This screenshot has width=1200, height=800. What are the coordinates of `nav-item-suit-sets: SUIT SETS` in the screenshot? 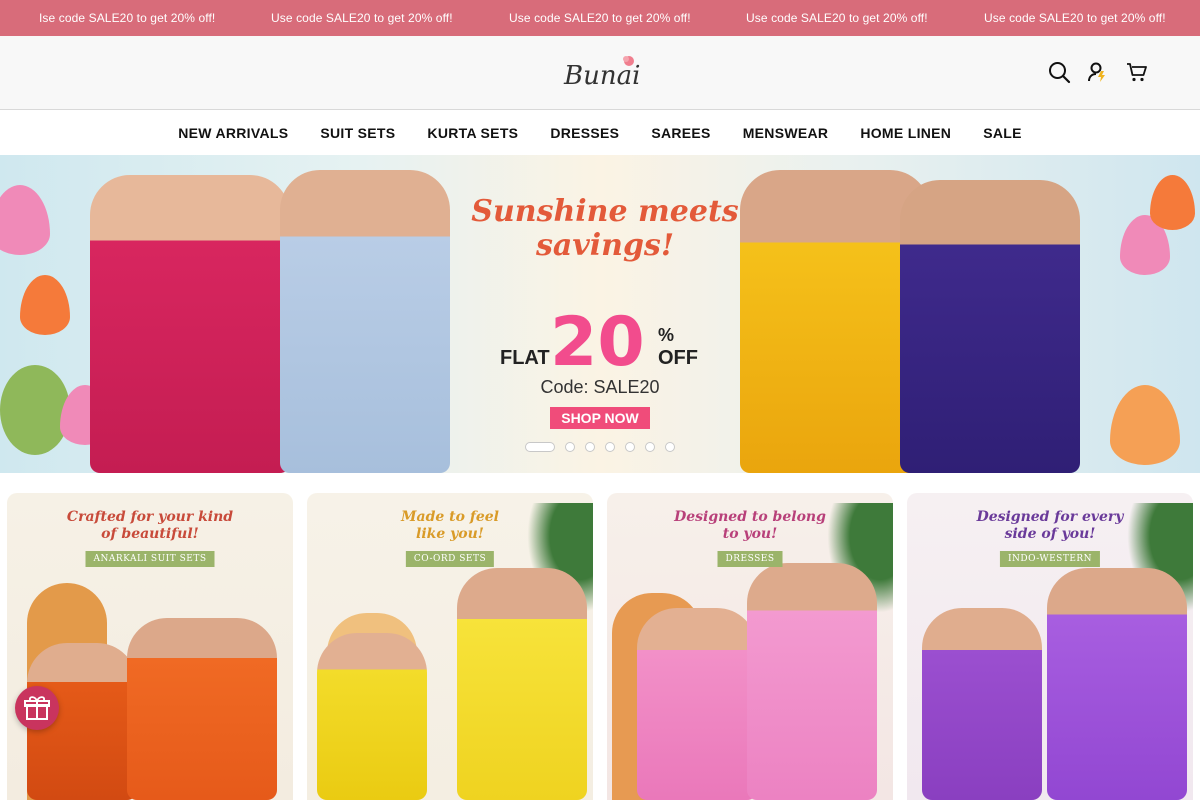 It's located at (357, 133).